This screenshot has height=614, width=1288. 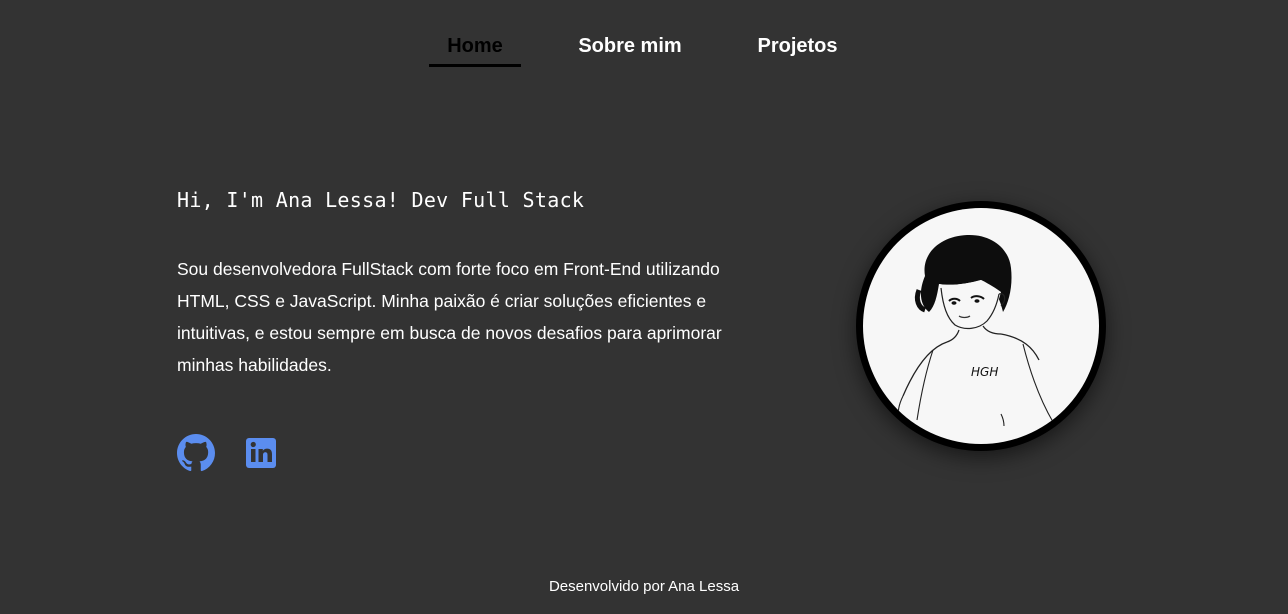 What do you see at coordinates (630, 46) in the screenshot?
I see `nav-about-link: Sobre mim` at bounding box center [630, 46].